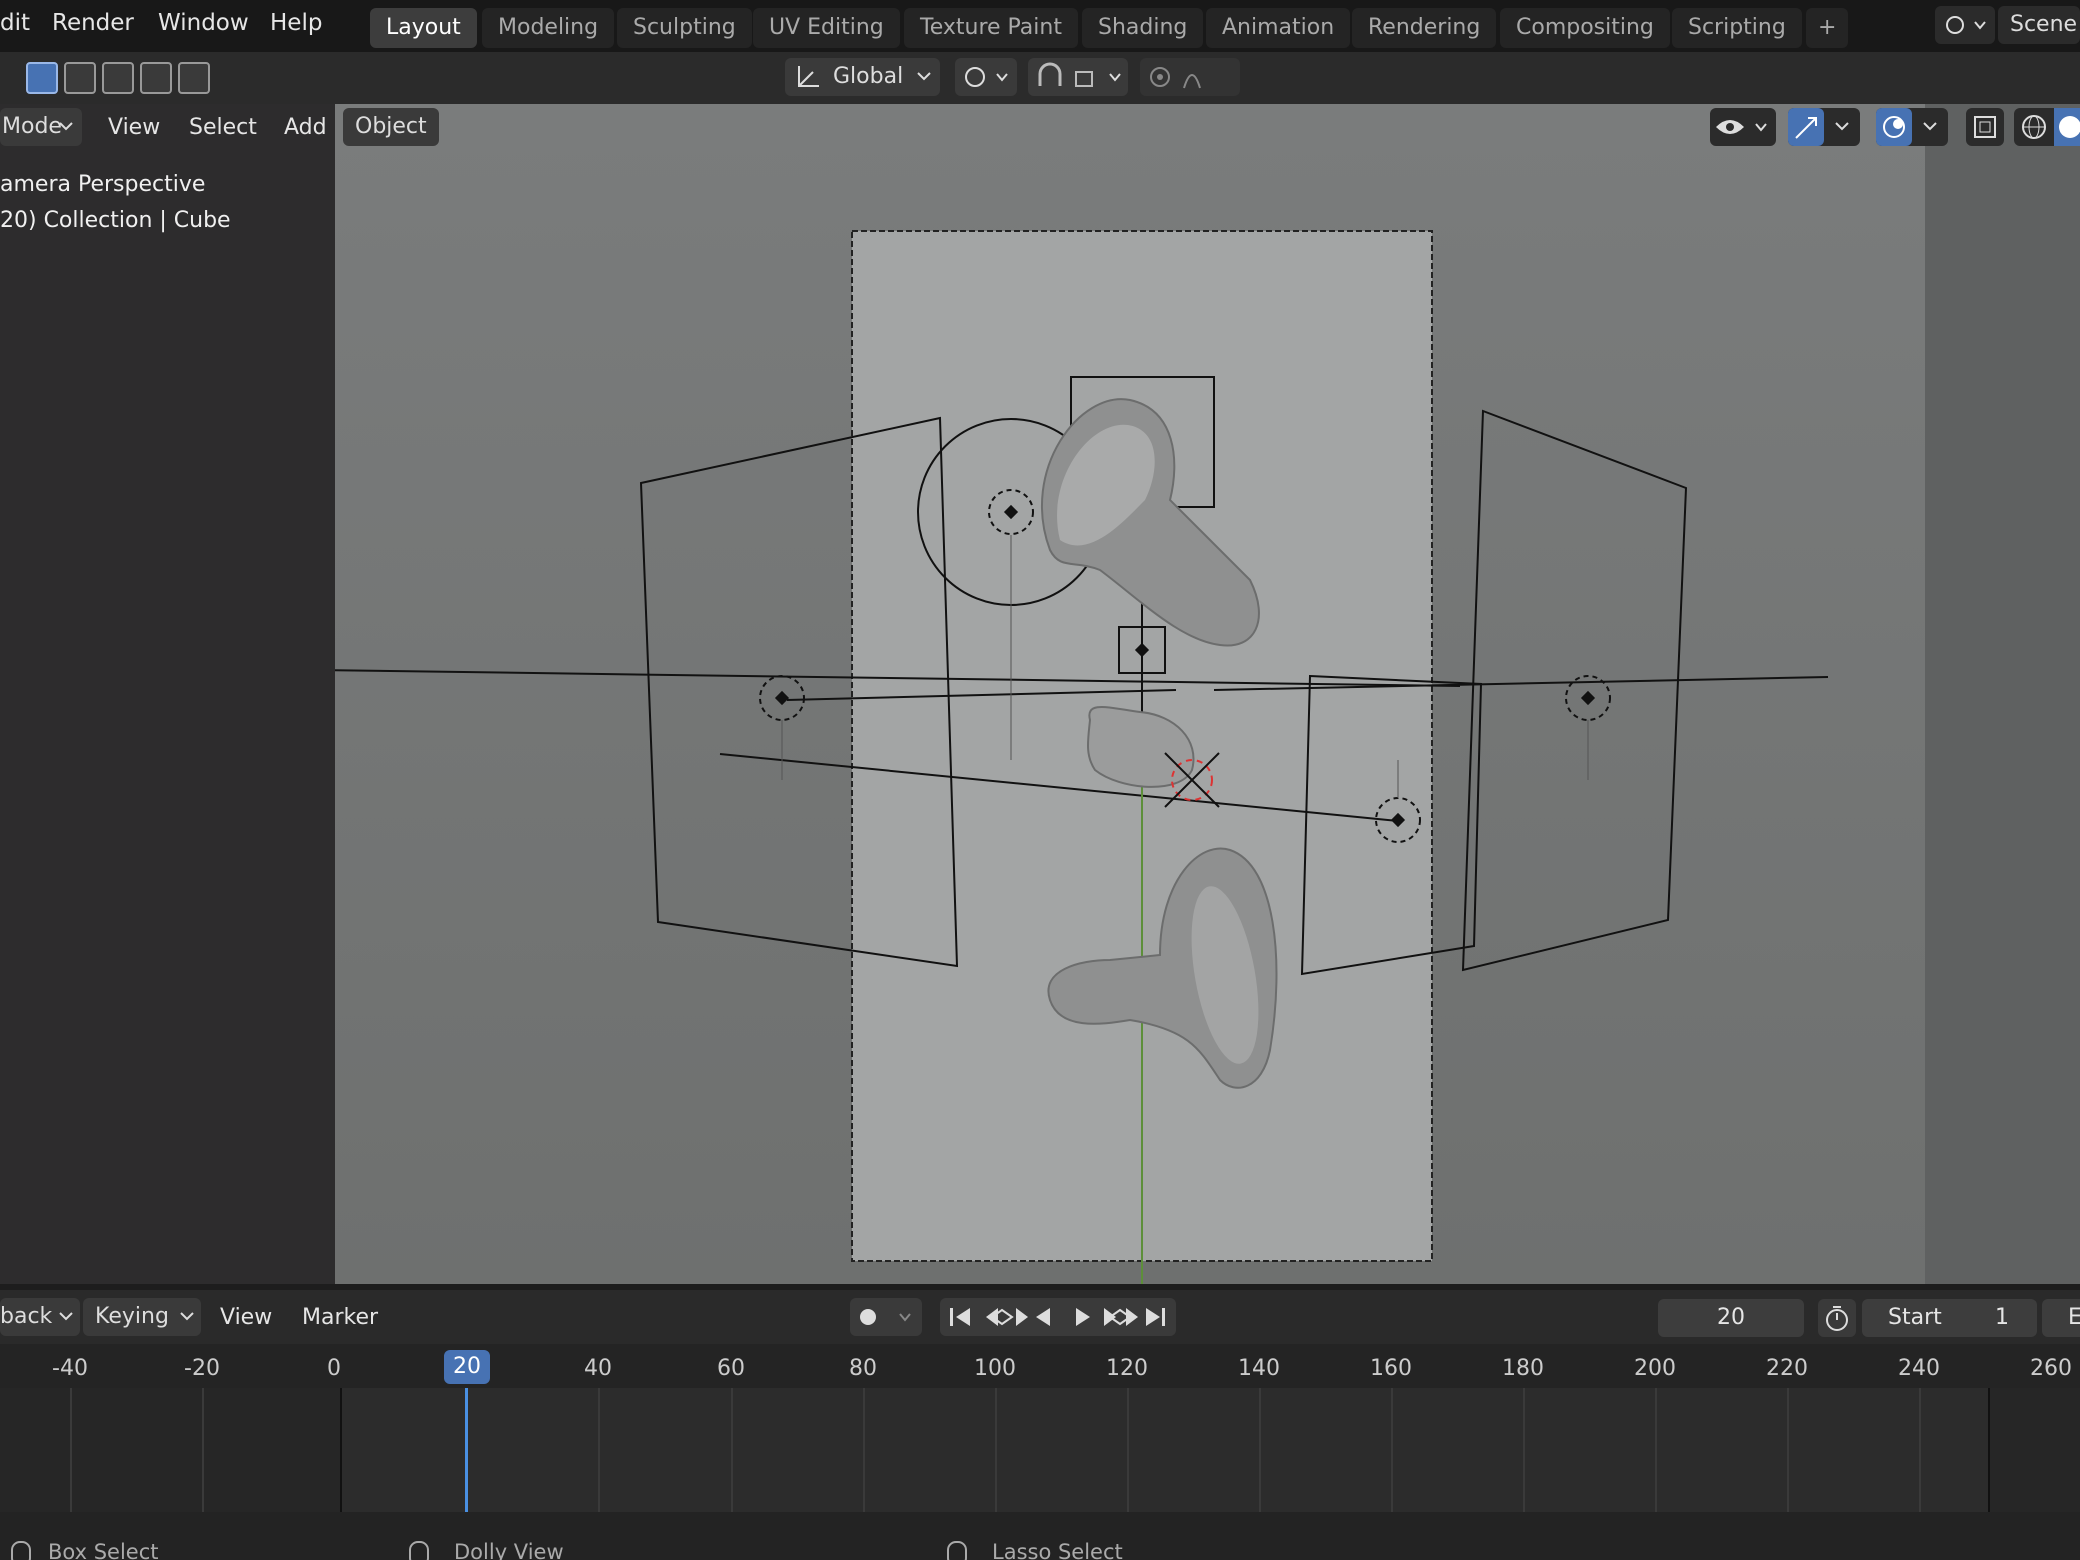  I want to click on playhead-frame-badge: 20, so click(467, 1367).